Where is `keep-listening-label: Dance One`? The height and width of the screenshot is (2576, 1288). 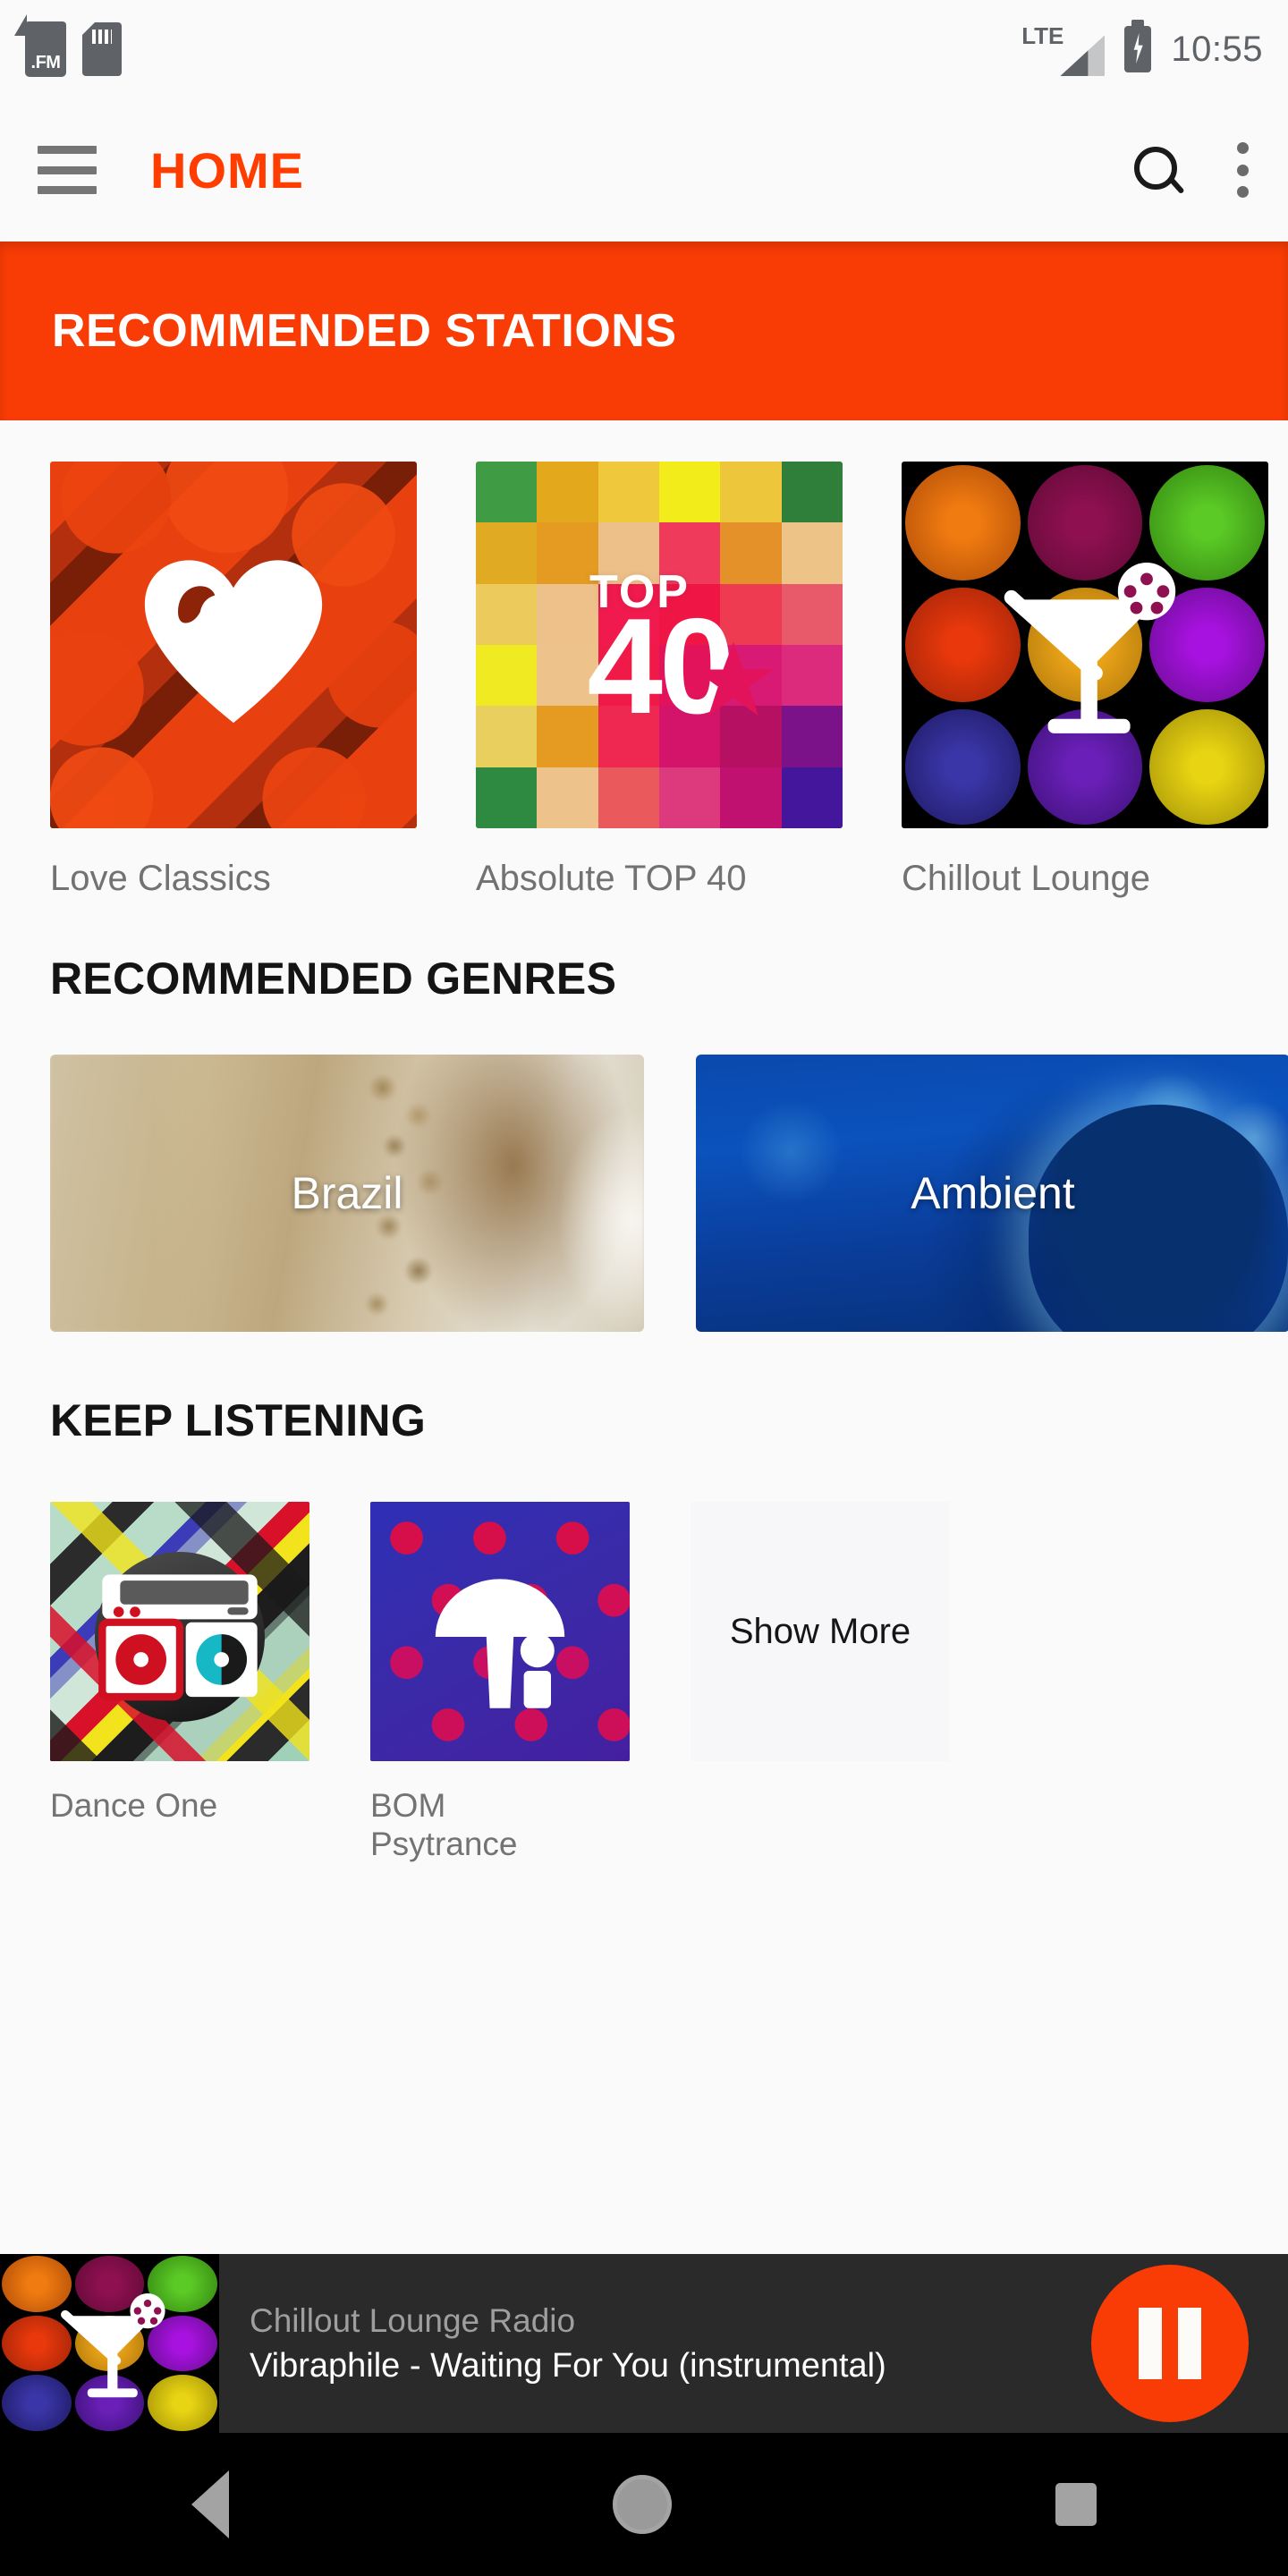 keep-listening-label: Dance One is located at coordinates (134, 1805).